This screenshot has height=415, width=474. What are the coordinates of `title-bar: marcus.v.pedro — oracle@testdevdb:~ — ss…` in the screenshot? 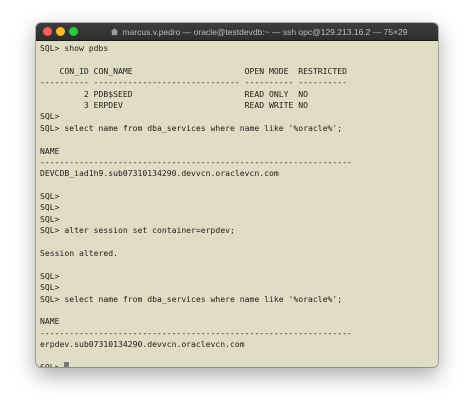 It's located at (237, 32).